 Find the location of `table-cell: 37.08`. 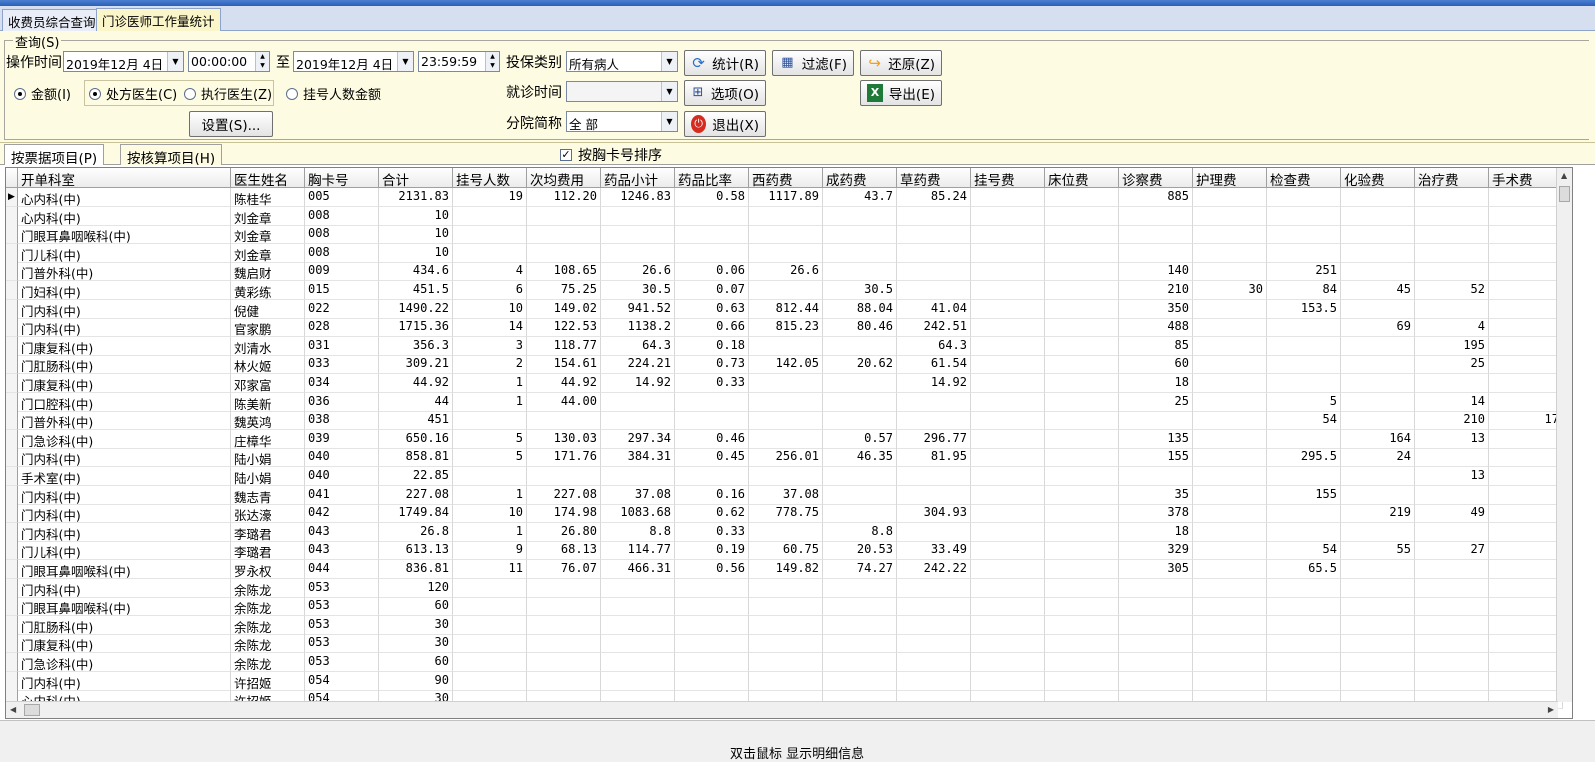

table-cell: 37.08 is located at coordinates (786, 495).